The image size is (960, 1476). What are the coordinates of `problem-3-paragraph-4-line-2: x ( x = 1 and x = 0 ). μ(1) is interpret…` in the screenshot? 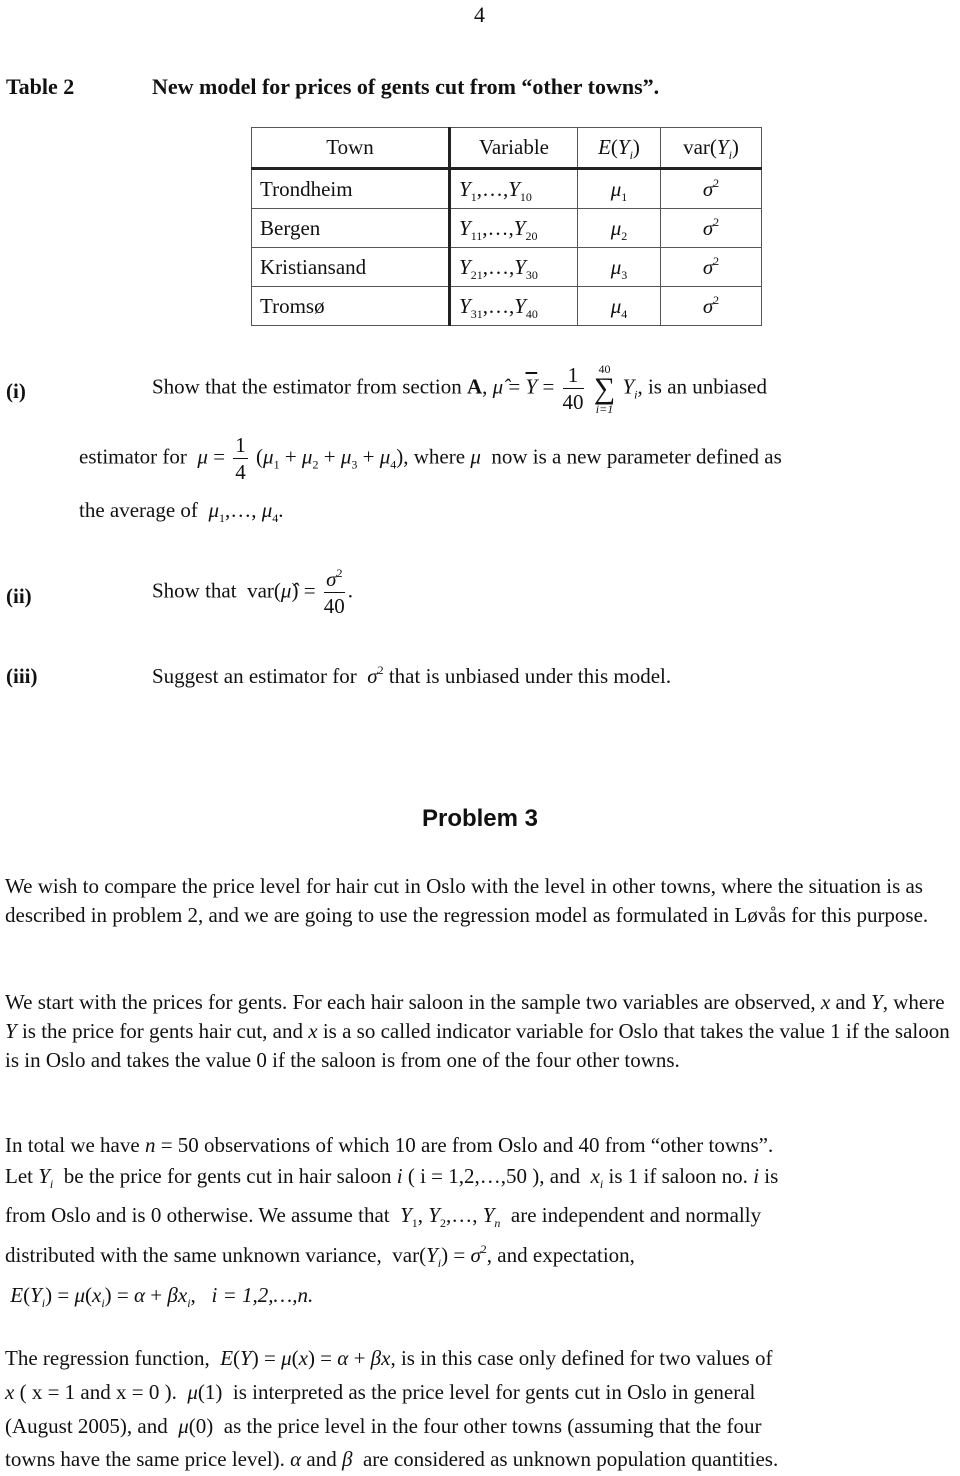 It's located at (380, 1392).